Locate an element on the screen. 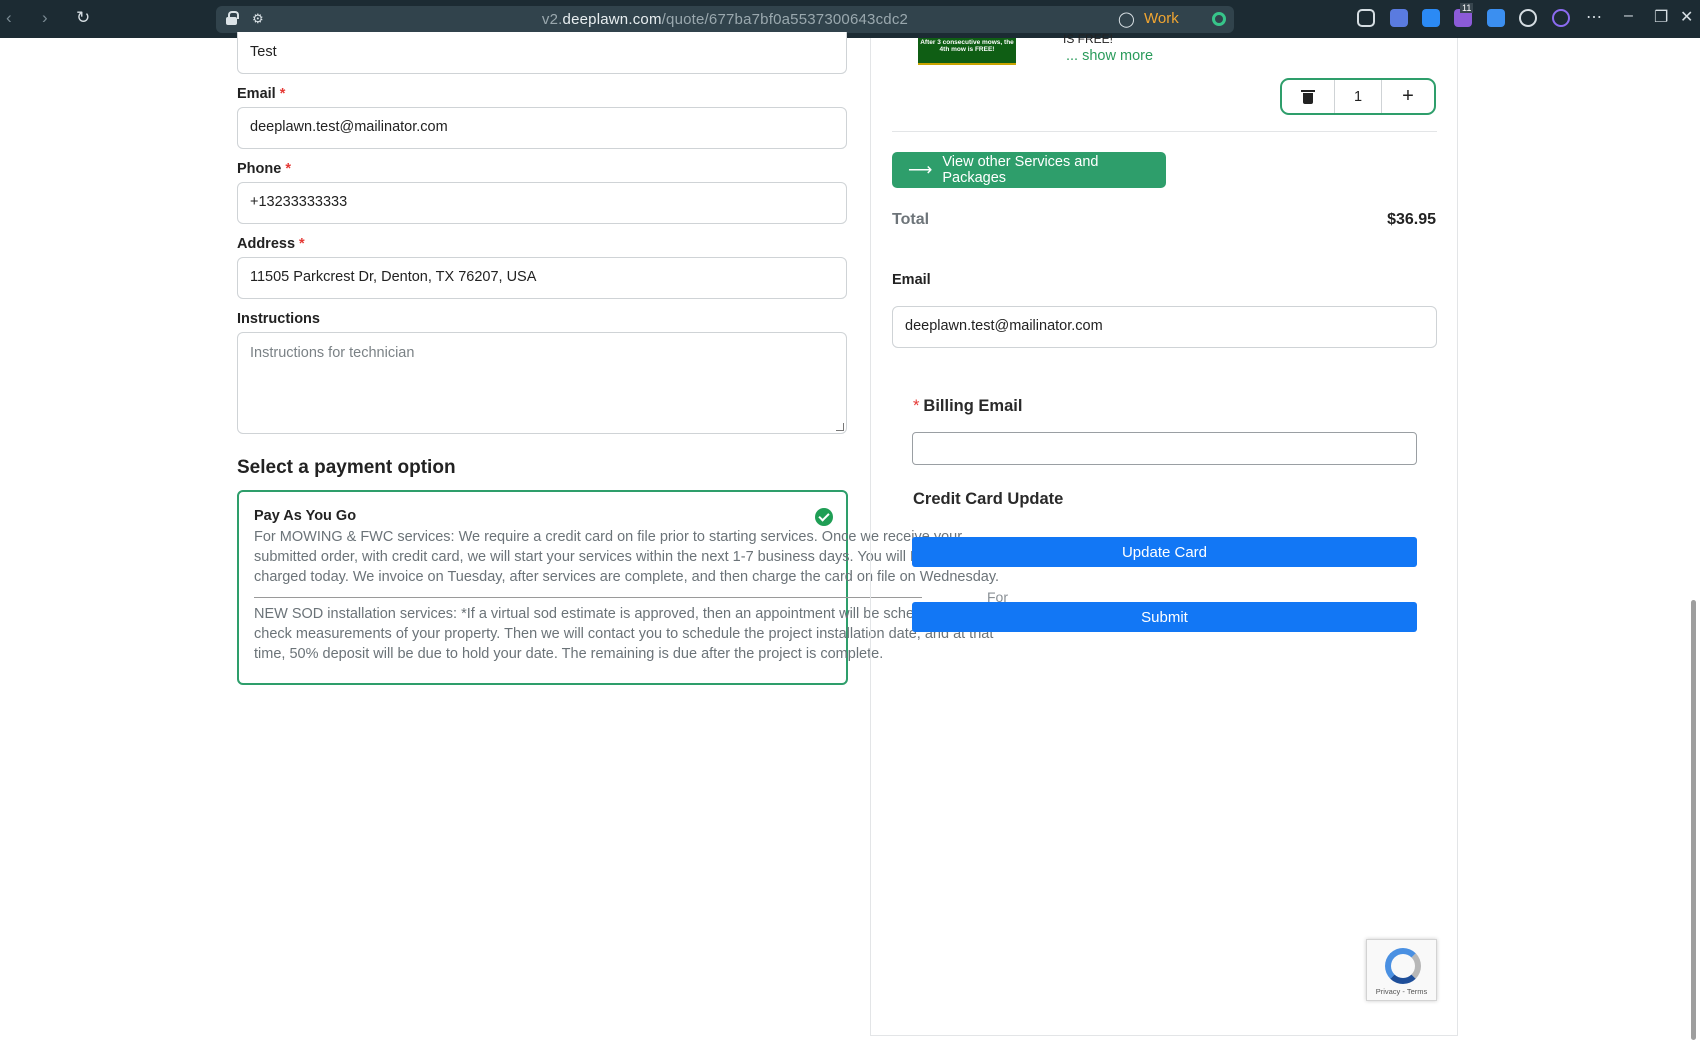  trash-icon is located at coordinates (1308, 96).